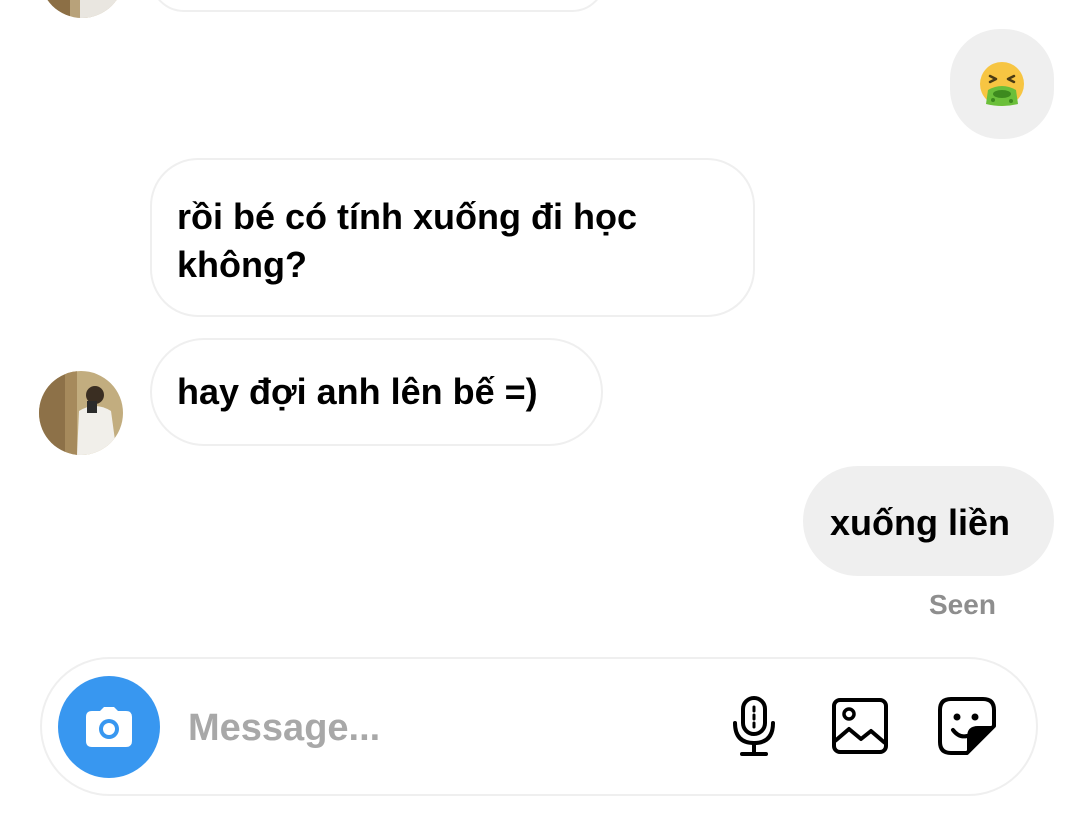 The width and height of the screenshot is (1080, 827). I want to click on message-bubble-partial, so click(378, 6).